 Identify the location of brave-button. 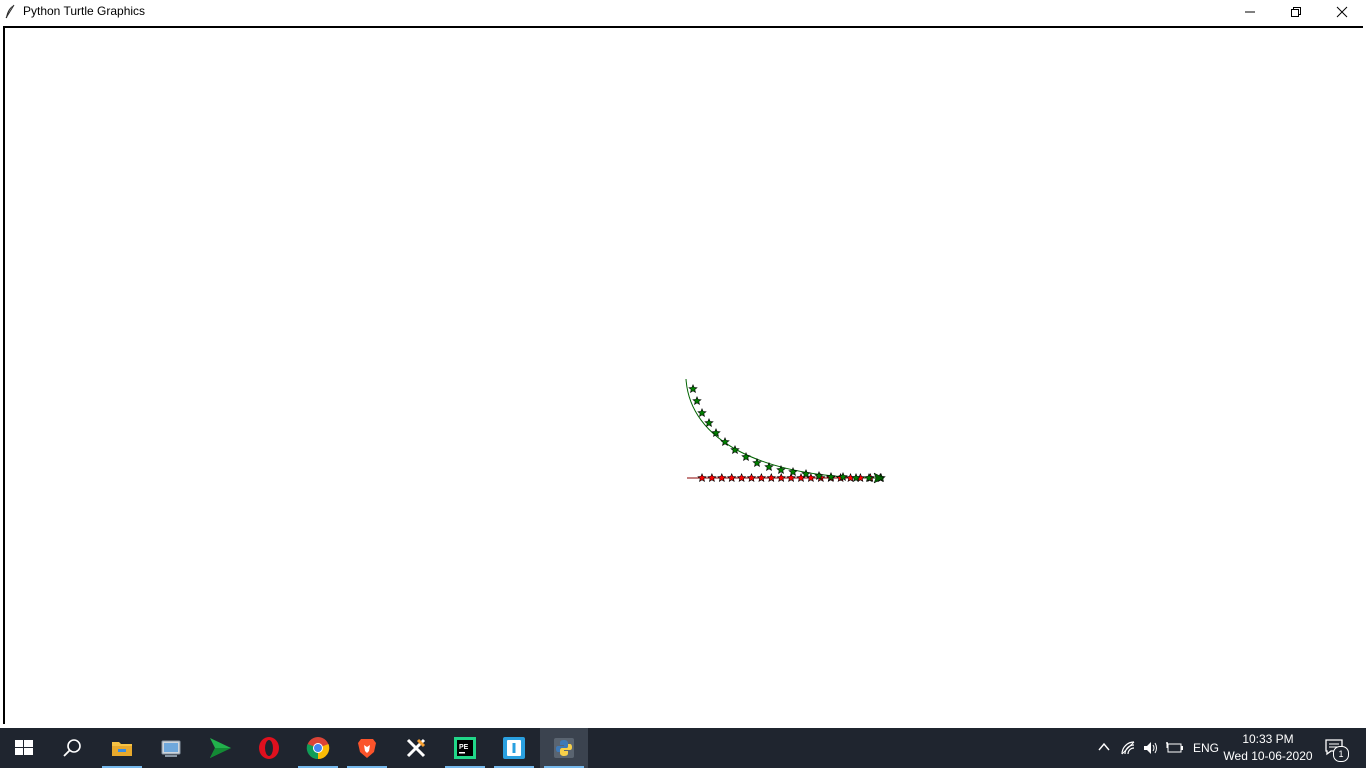
(367, 748).